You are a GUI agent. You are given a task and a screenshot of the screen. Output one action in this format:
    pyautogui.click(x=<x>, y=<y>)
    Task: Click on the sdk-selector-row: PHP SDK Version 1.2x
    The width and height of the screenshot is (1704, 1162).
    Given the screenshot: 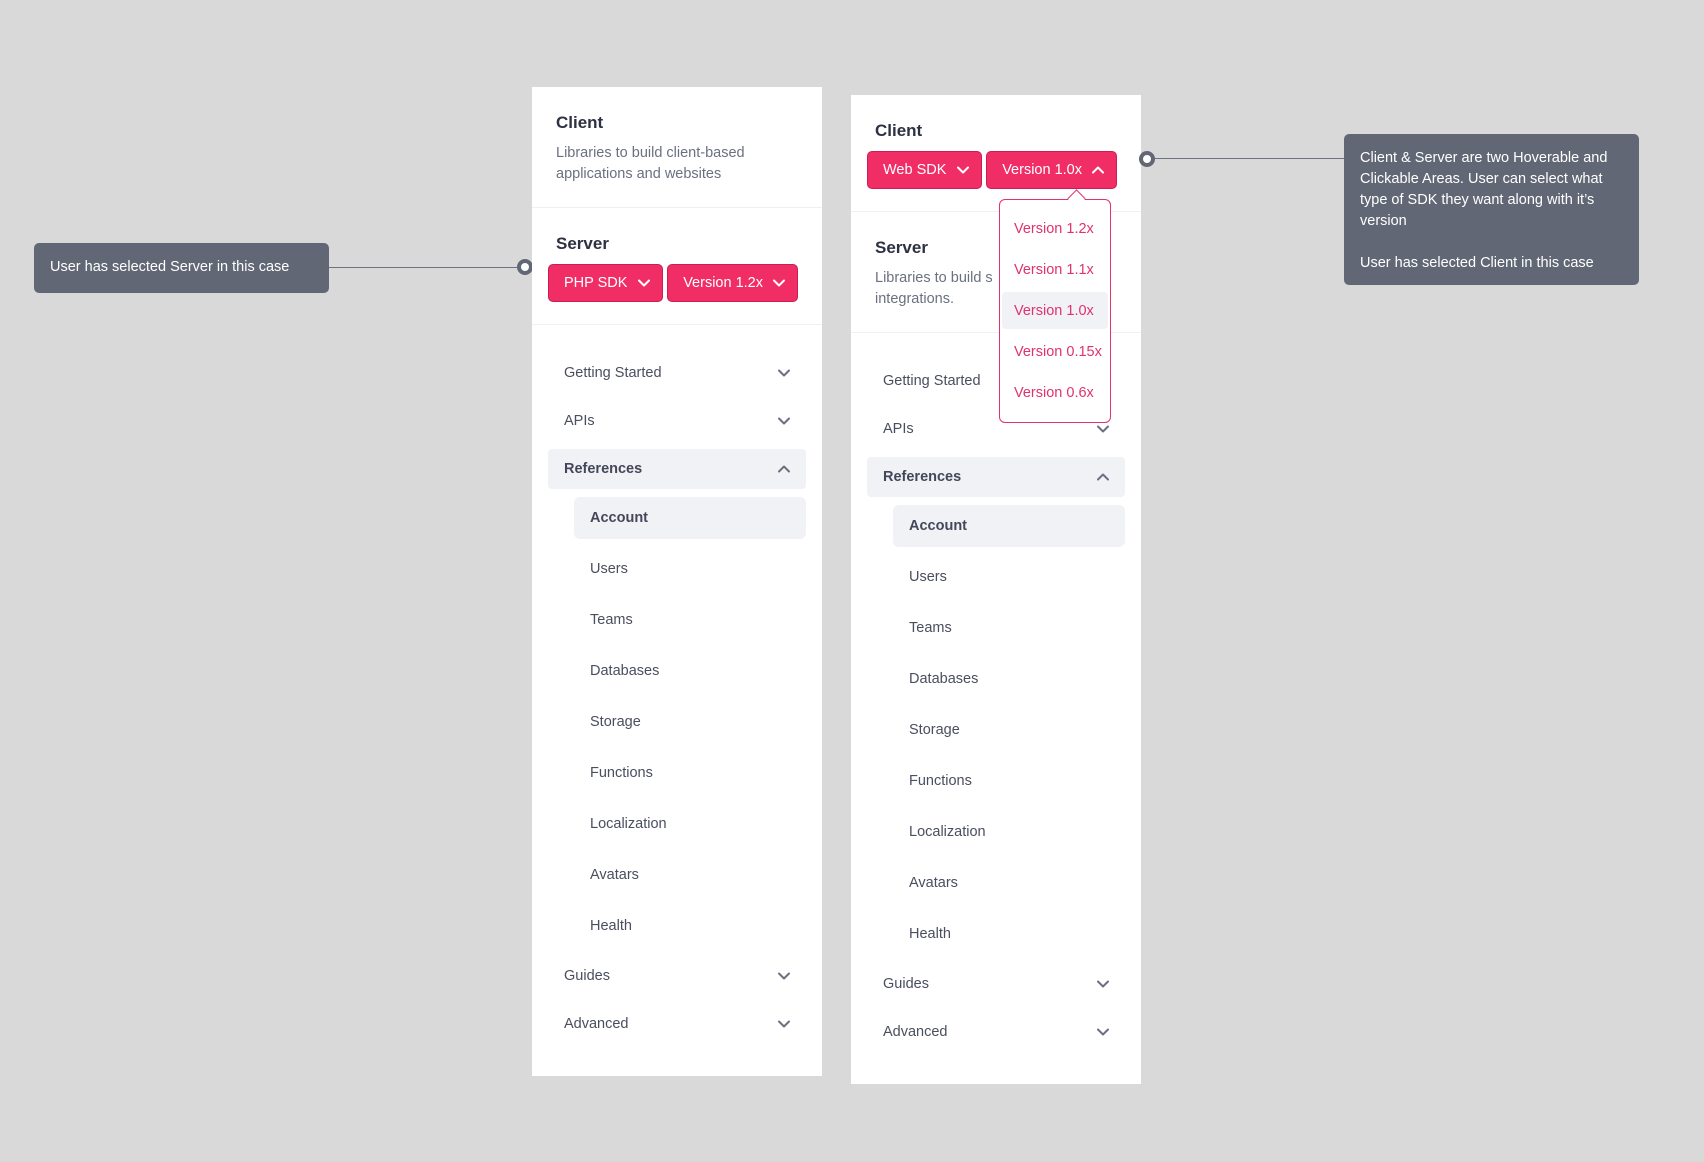 What is the action you would take?
    pyautogui.click(x=673, y=283)
    